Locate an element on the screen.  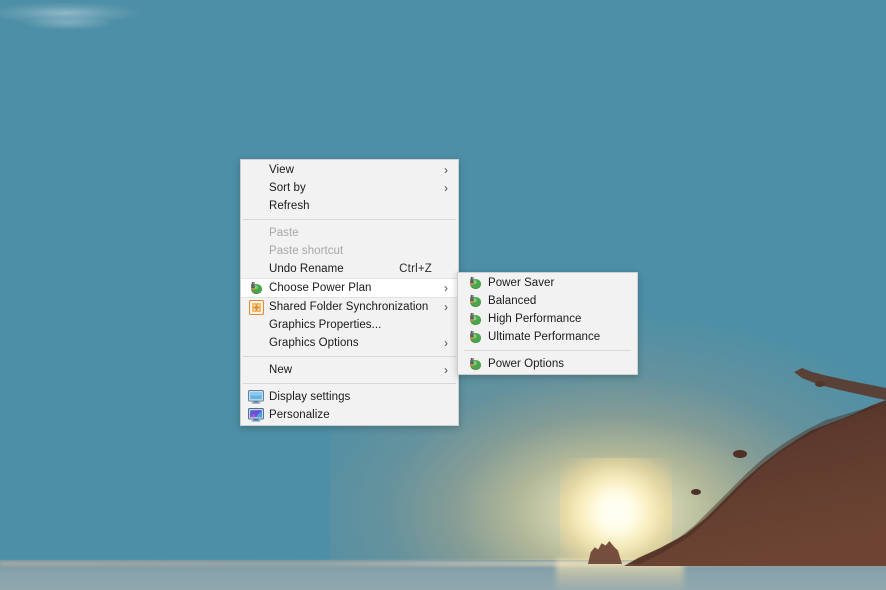
menu-item-paste-shortcut: Paste shortcut is located at coordinates (349, 251).